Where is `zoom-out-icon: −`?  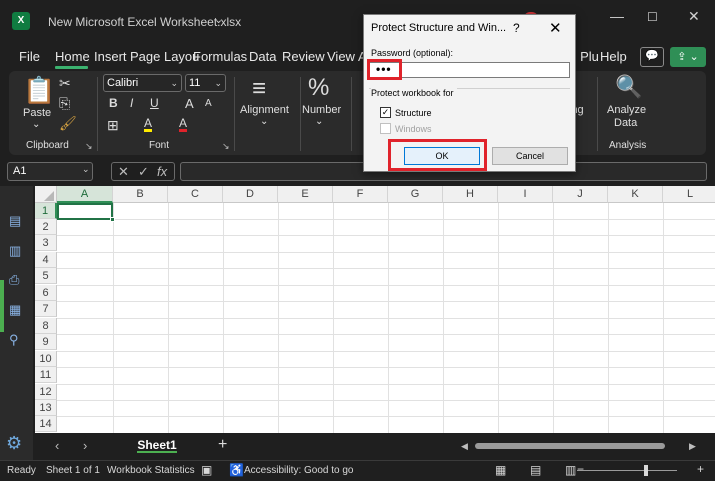
zoom-out-icon: − is located at coordinates (580, 469).